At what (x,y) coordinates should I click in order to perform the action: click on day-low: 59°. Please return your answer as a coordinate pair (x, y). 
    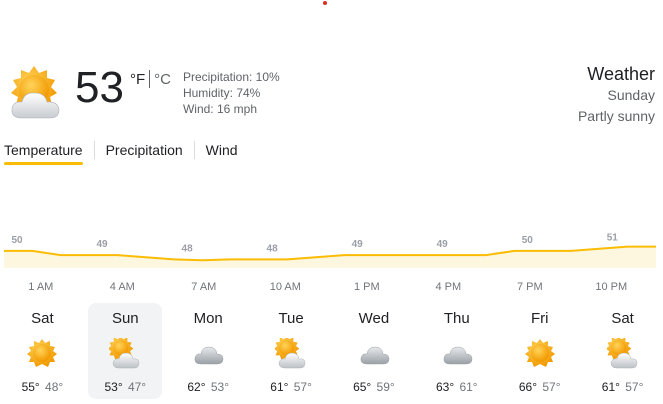
    Looking at the image, I should click on (384, 387).